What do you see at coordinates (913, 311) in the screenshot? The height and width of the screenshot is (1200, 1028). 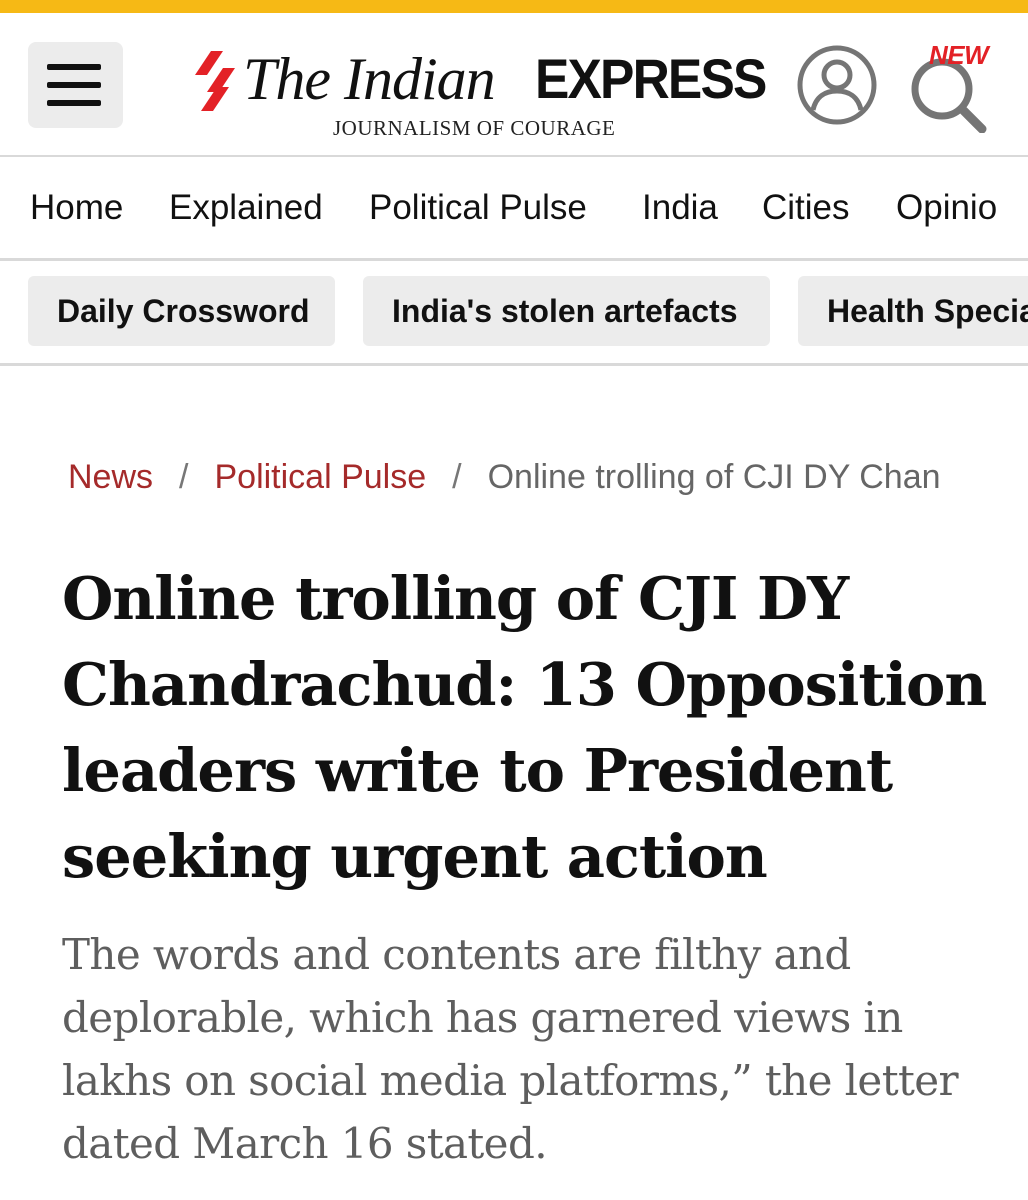 I see `chip-health-specials: Health Specia` at bounding box center [913, 311].